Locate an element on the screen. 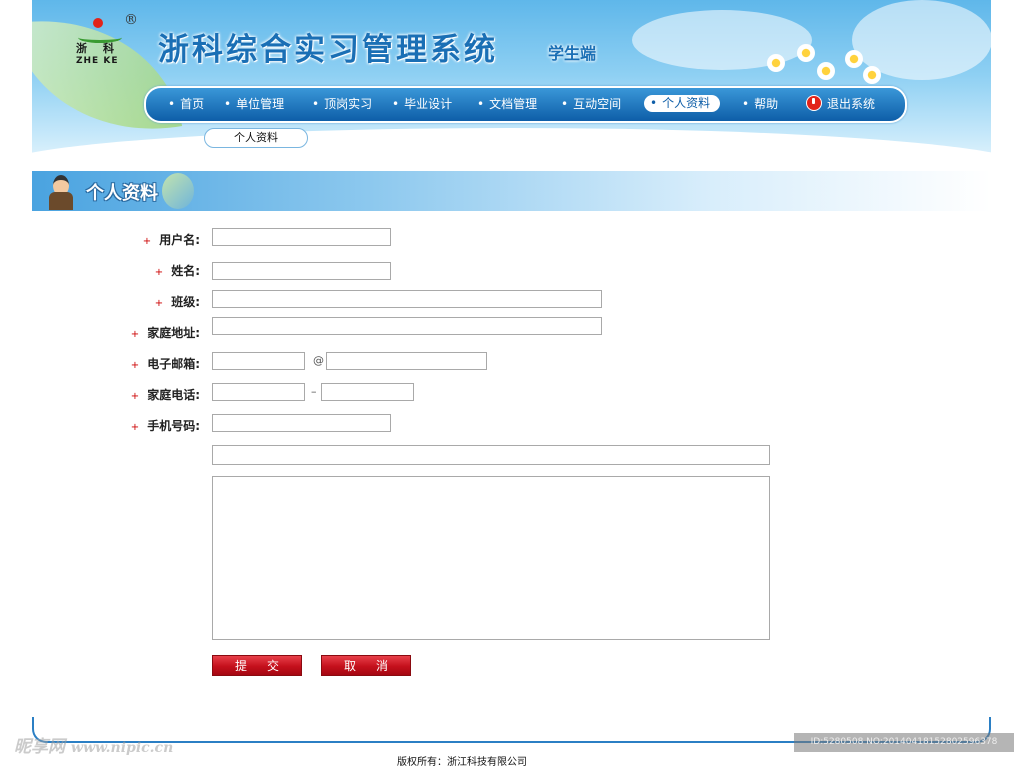 The height and width of the screenshot is (768, 1024). section-header: 个人资料 is located at coordinates (511, 191).